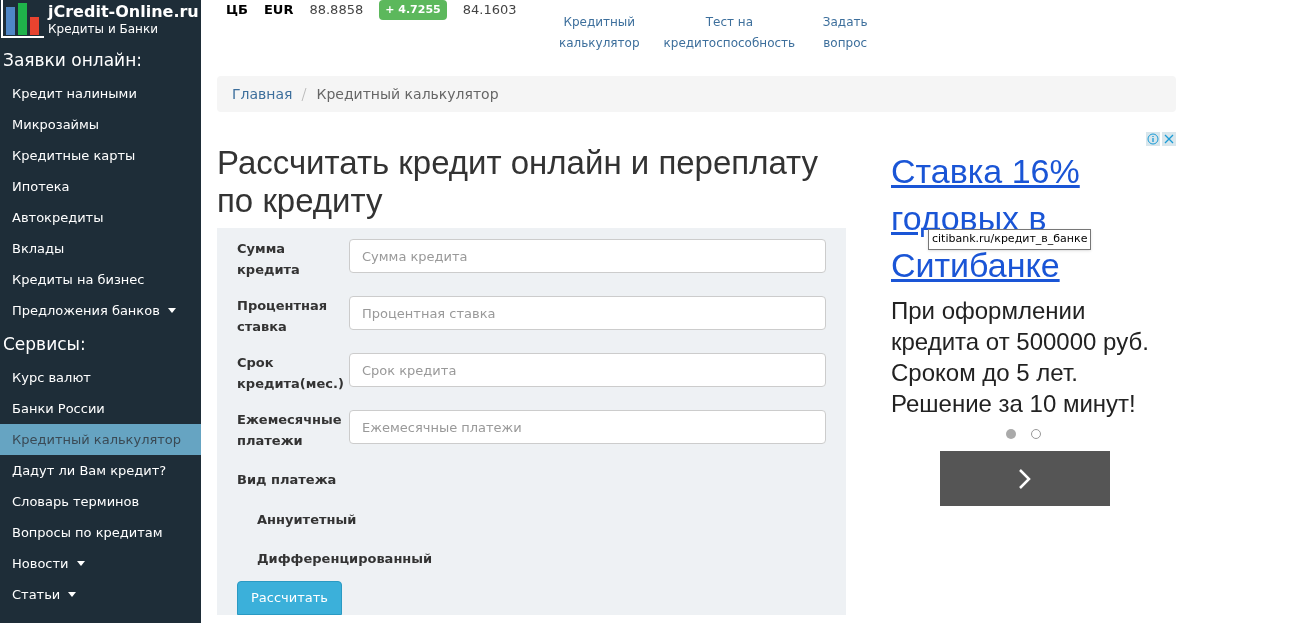  Describe the element at coordinates (58, 217) in the screenshot. I see `sidebar-item-label: Автокредиты` at that location.